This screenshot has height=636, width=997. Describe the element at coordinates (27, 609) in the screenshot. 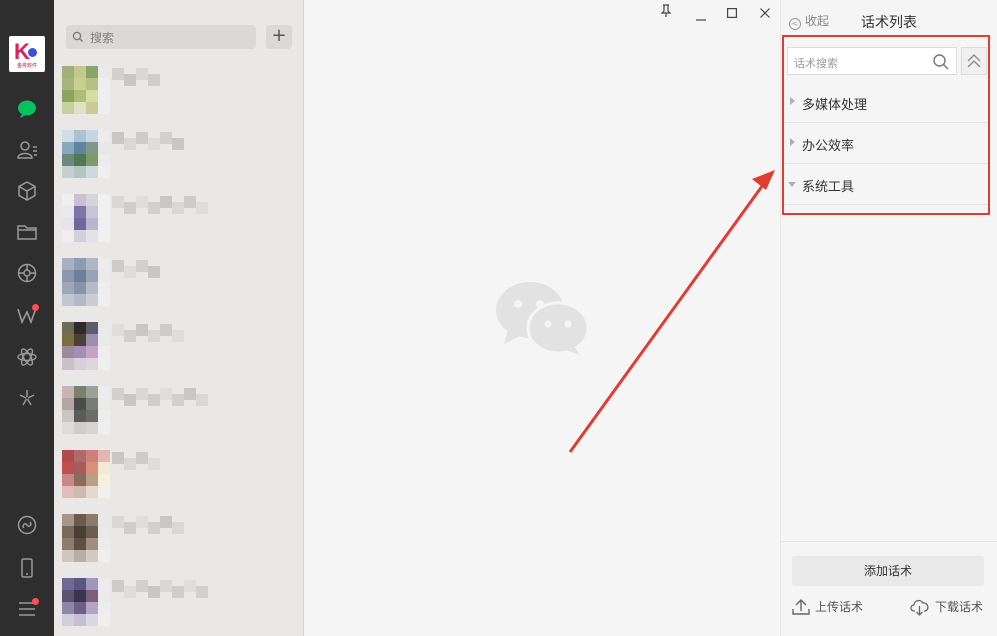

I see `menu-icon` at that location.